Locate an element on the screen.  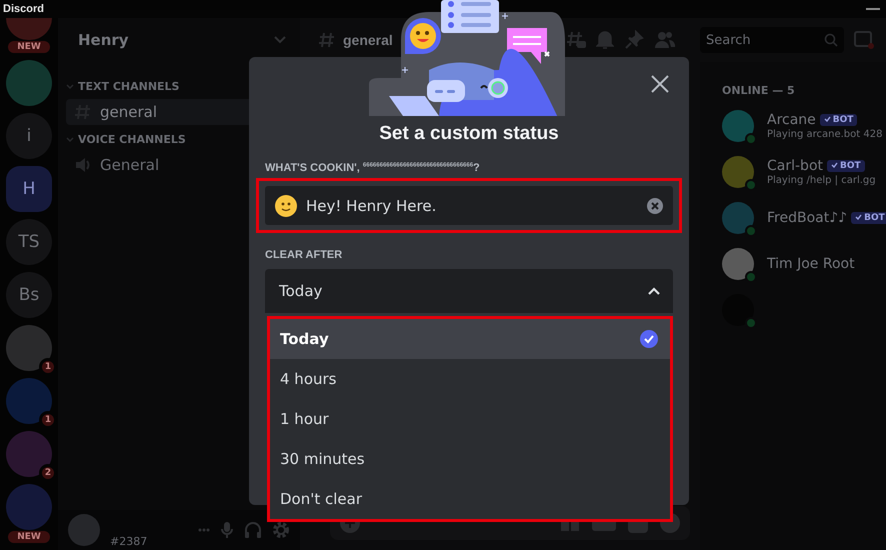
member-name: FredBoat♪♪ is located at coordinates (807, 218).